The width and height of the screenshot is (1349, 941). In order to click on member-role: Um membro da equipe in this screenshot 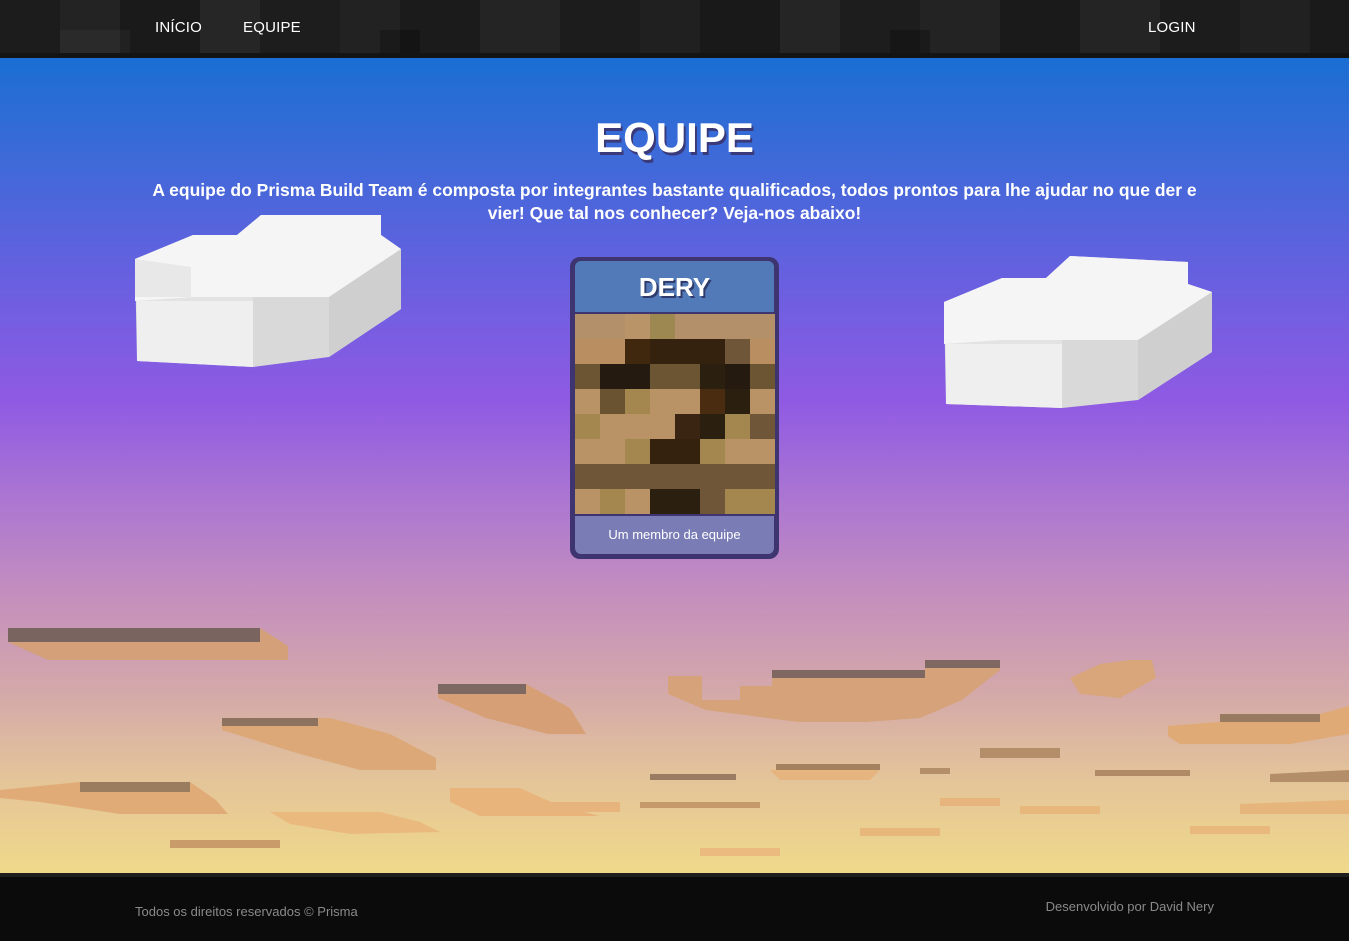, I will do `click(674, 535)`.